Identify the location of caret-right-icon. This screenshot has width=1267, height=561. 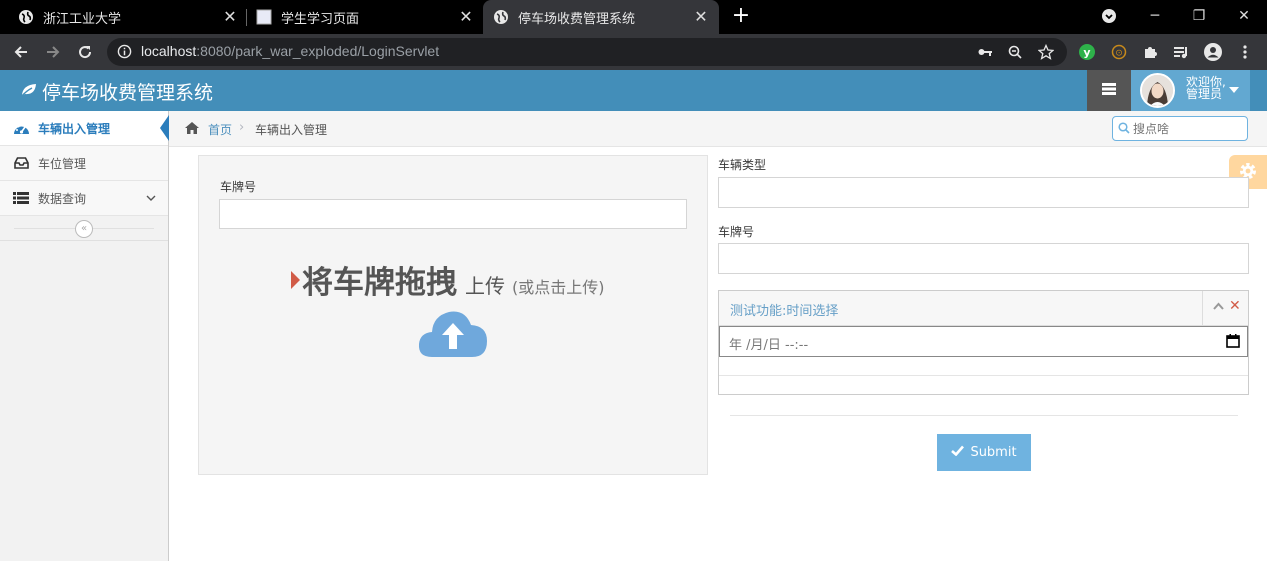
(295, 280).